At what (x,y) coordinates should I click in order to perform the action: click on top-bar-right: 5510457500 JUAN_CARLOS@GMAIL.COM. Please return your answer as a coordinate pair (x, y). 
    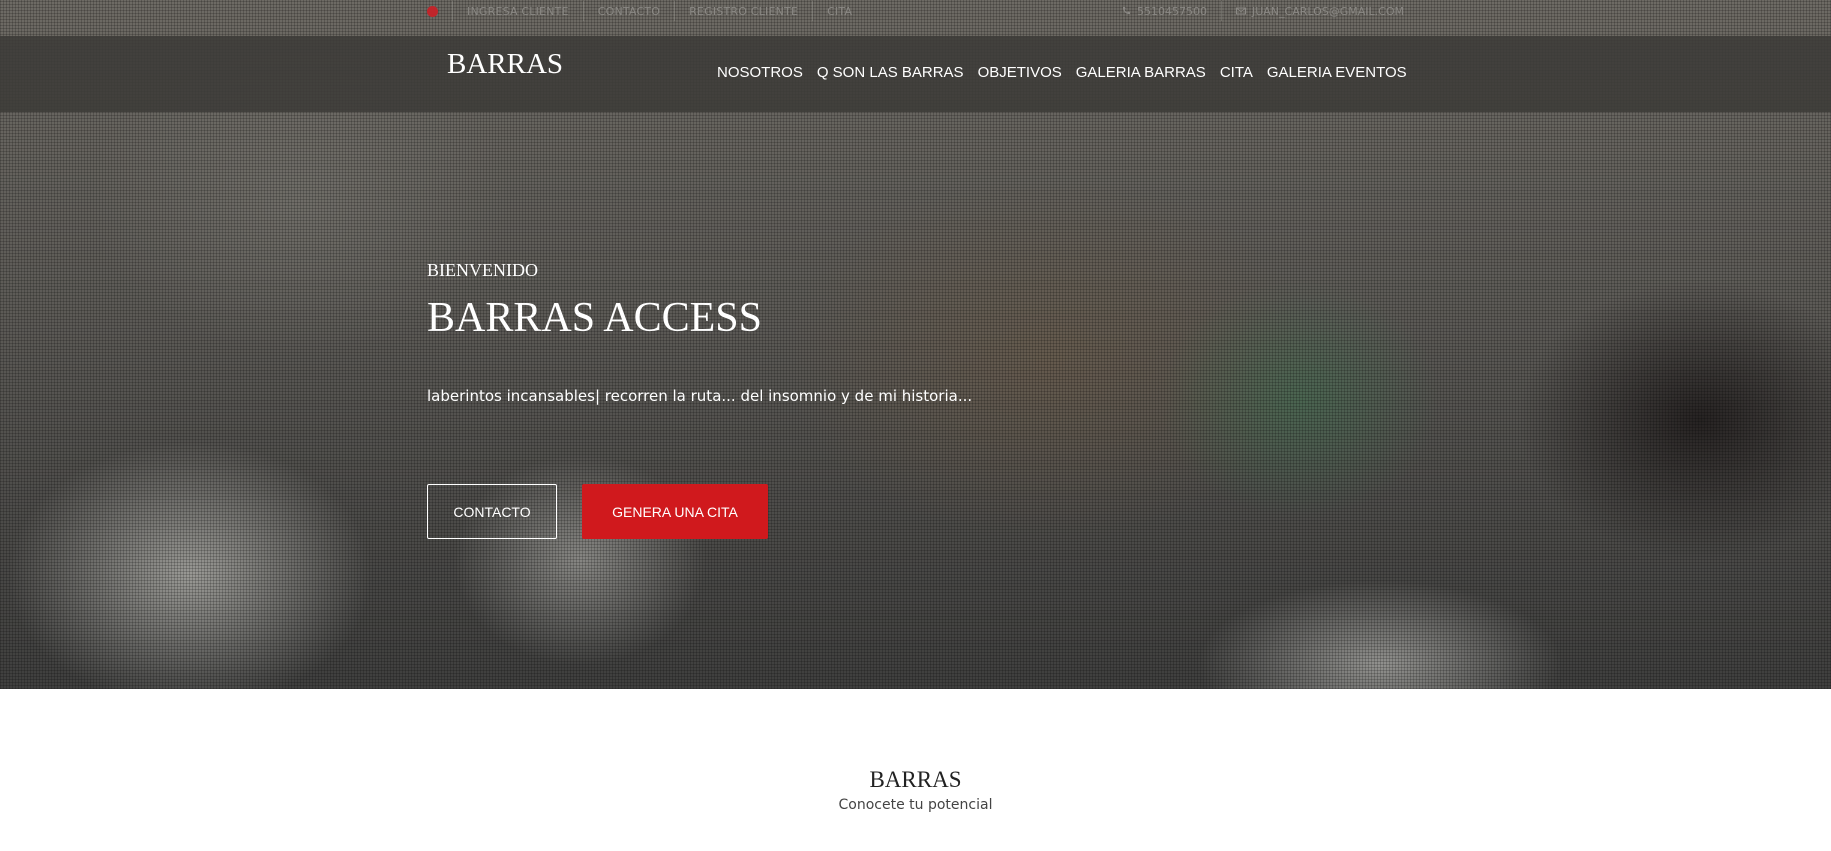
    Looking at the image, I should click on (1262, 11).